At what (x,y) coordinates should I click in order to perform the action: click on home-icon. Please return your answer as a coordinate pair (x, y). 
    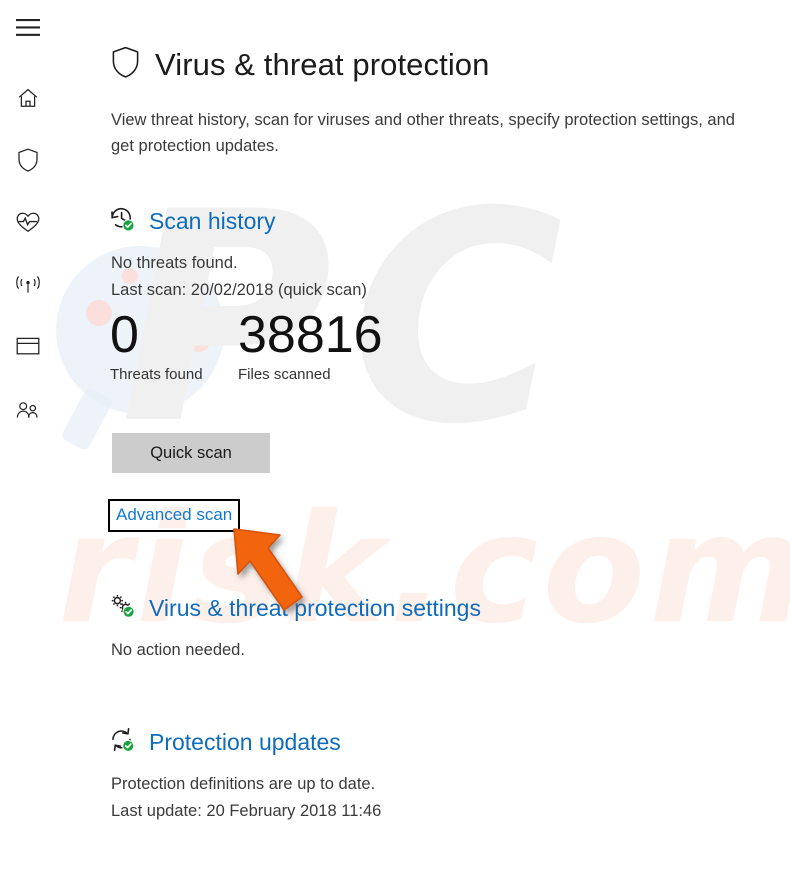
    Looking at the image, I should click on (28, 98).